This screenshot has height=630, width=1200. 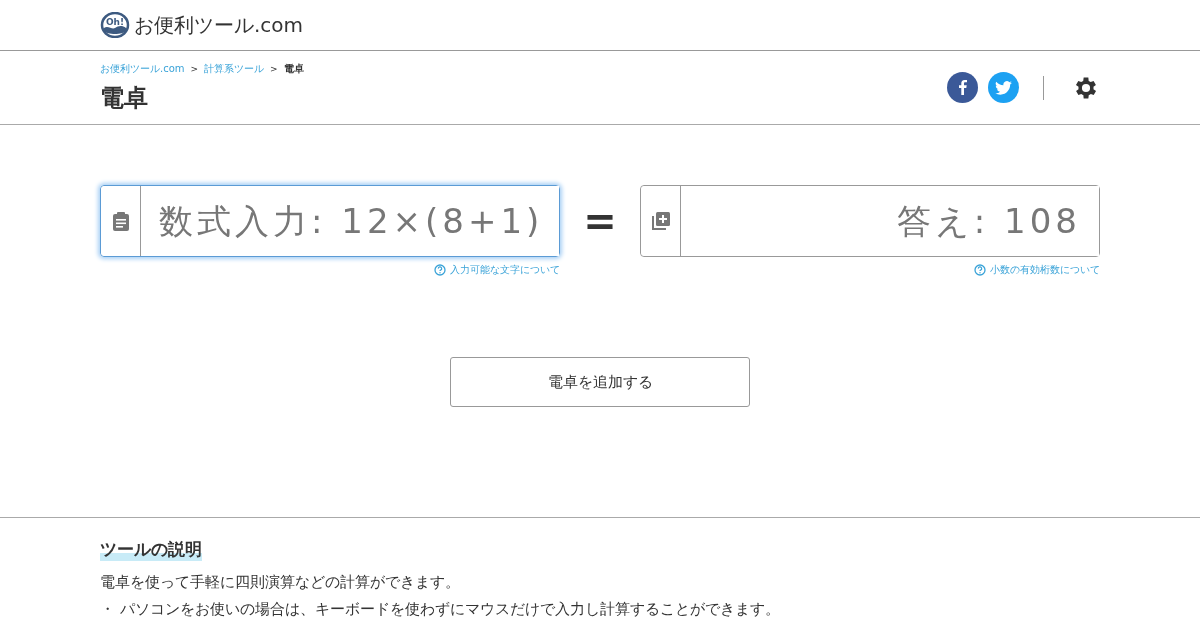 What do you see at coordinates (115, 25) in the screenshot?
I see `logo-icon: Oh!` at bounding box center [115, 25].